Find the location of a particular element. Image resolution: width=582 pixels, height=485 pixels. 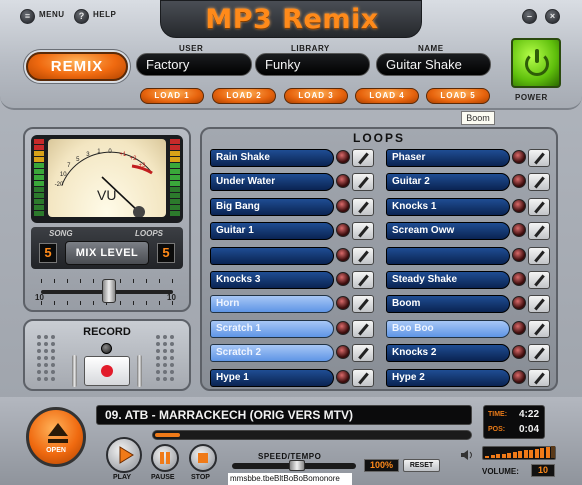

loop-name: Knocks 3 is located at coordinates (272, 280).